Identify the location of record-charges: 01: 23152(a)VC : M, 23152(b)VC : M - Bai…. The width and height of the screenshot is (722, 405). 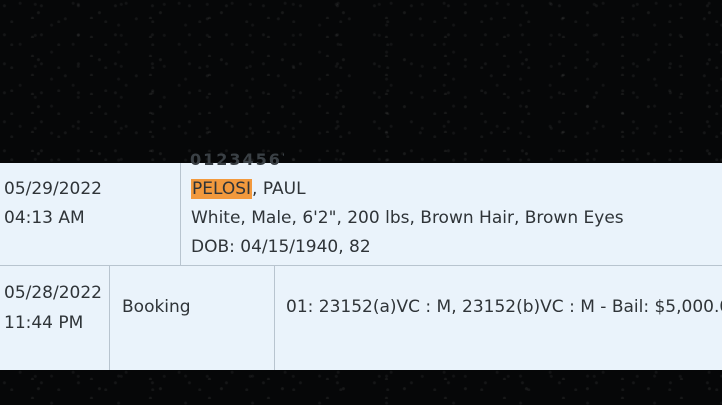
(504, 307).